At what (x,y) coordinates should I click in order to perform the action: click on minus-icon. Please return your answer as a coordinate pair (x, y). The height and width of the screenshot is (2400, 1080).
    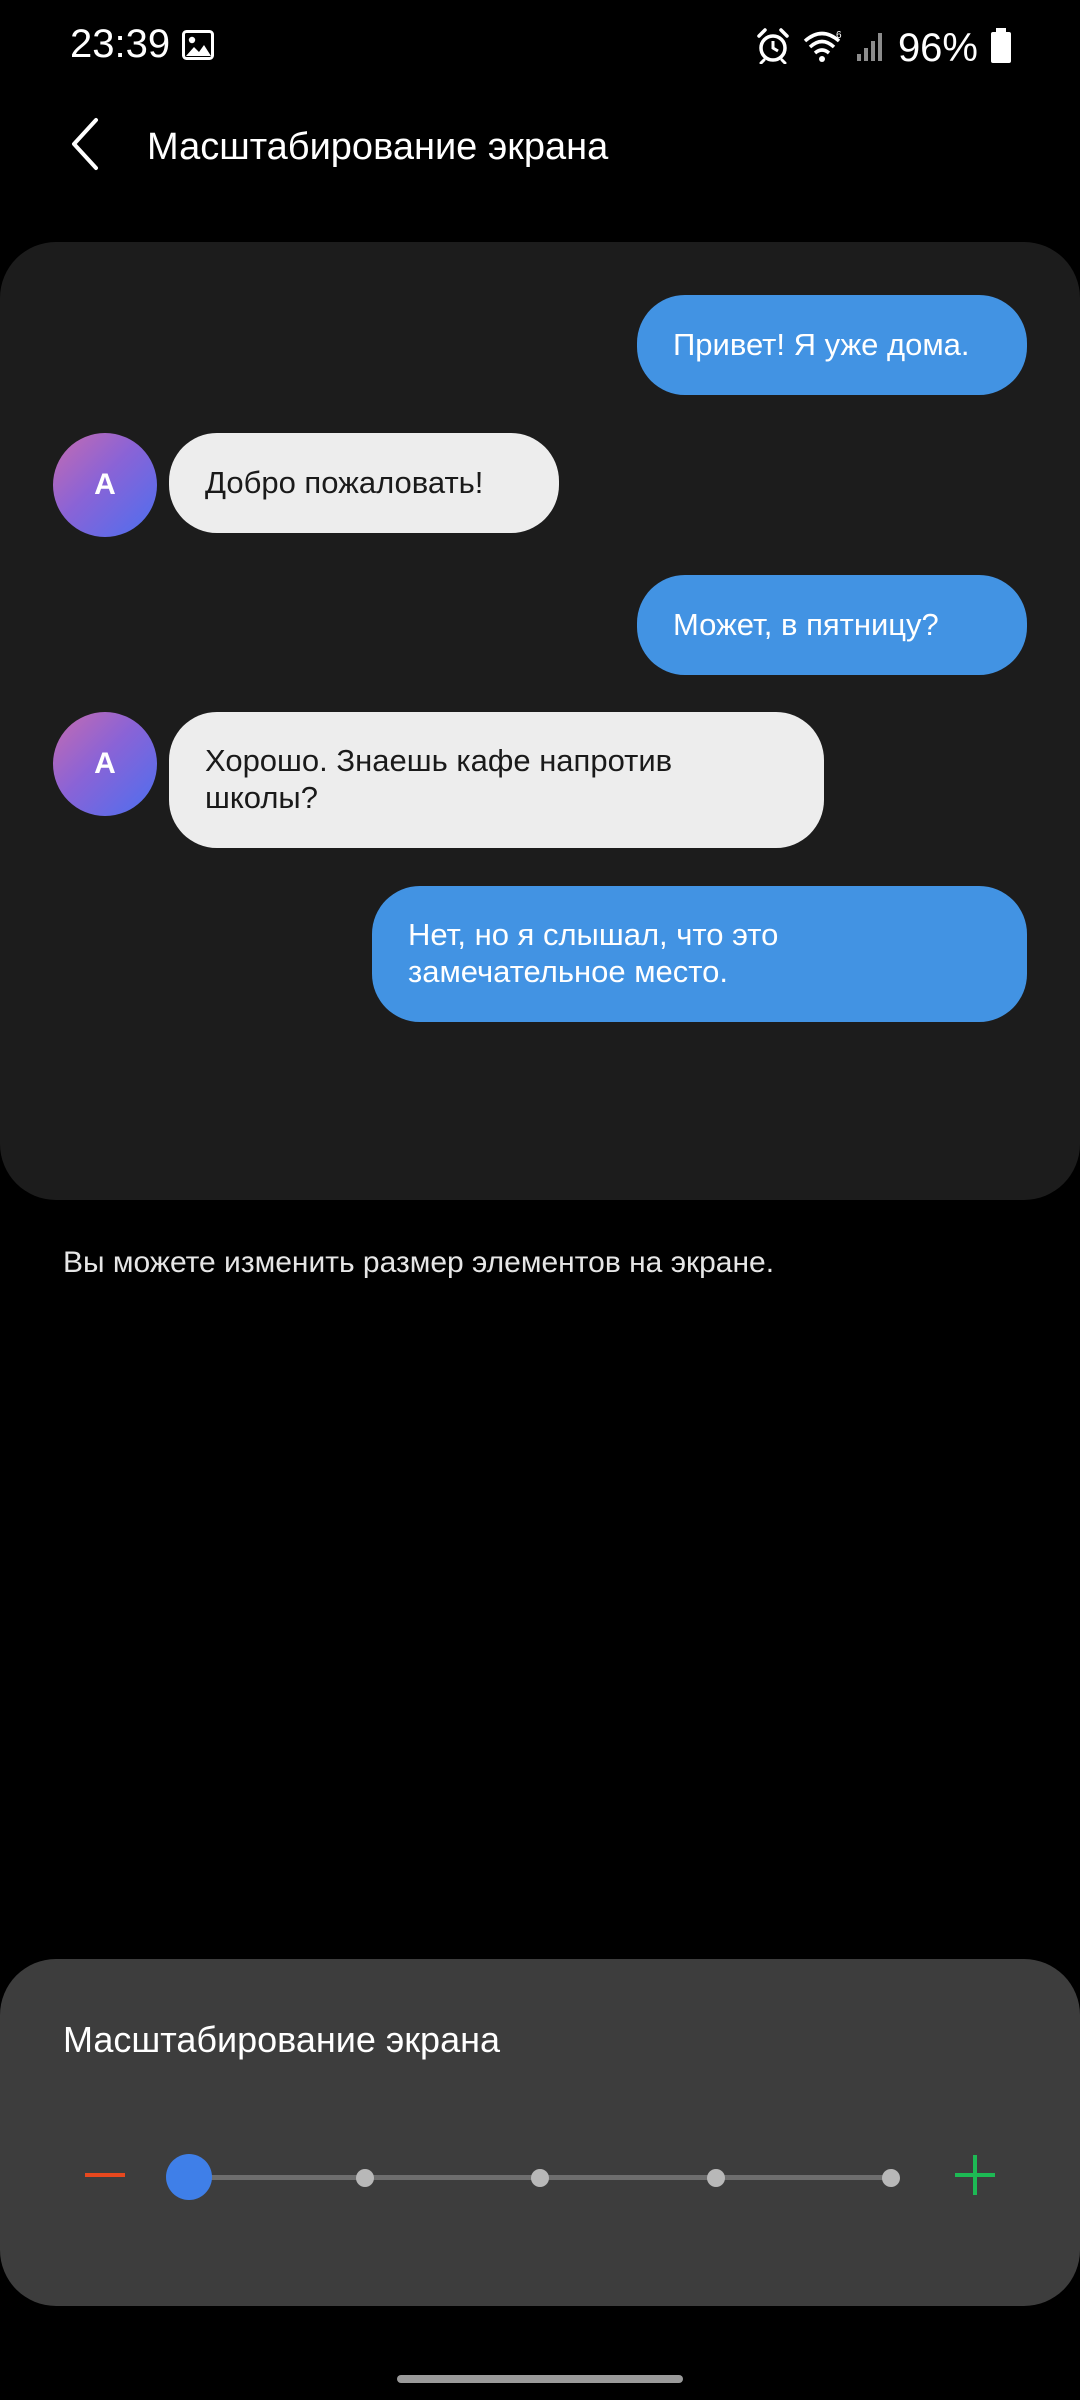
    Looking at the image, I should click on (105, 2177).